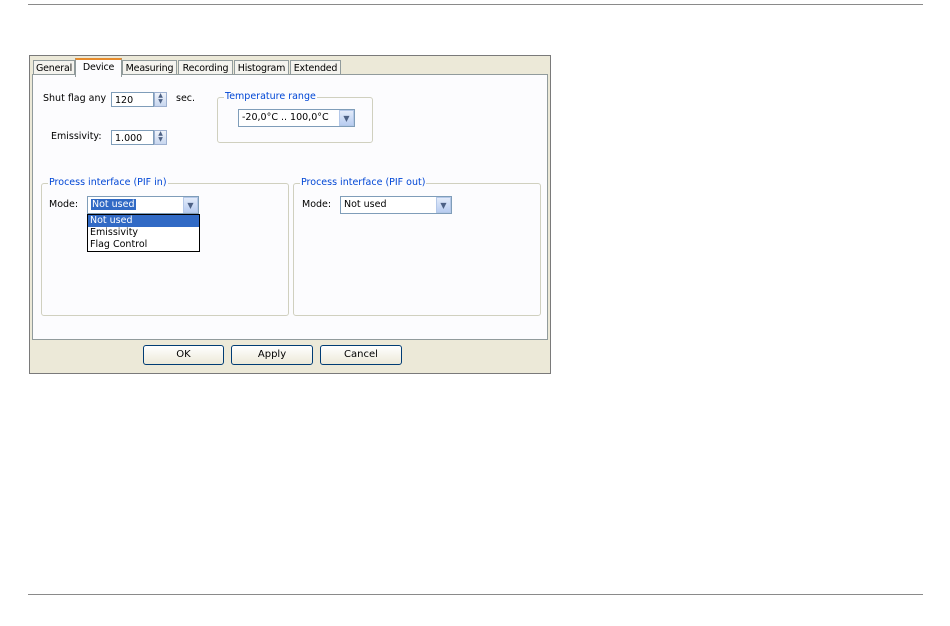 The height and width of the screenshot is (626, 950). Describe the element at coordinates (317, 204) in the screenshot. I see `pif-out-mode-label: Mode:` at that location.